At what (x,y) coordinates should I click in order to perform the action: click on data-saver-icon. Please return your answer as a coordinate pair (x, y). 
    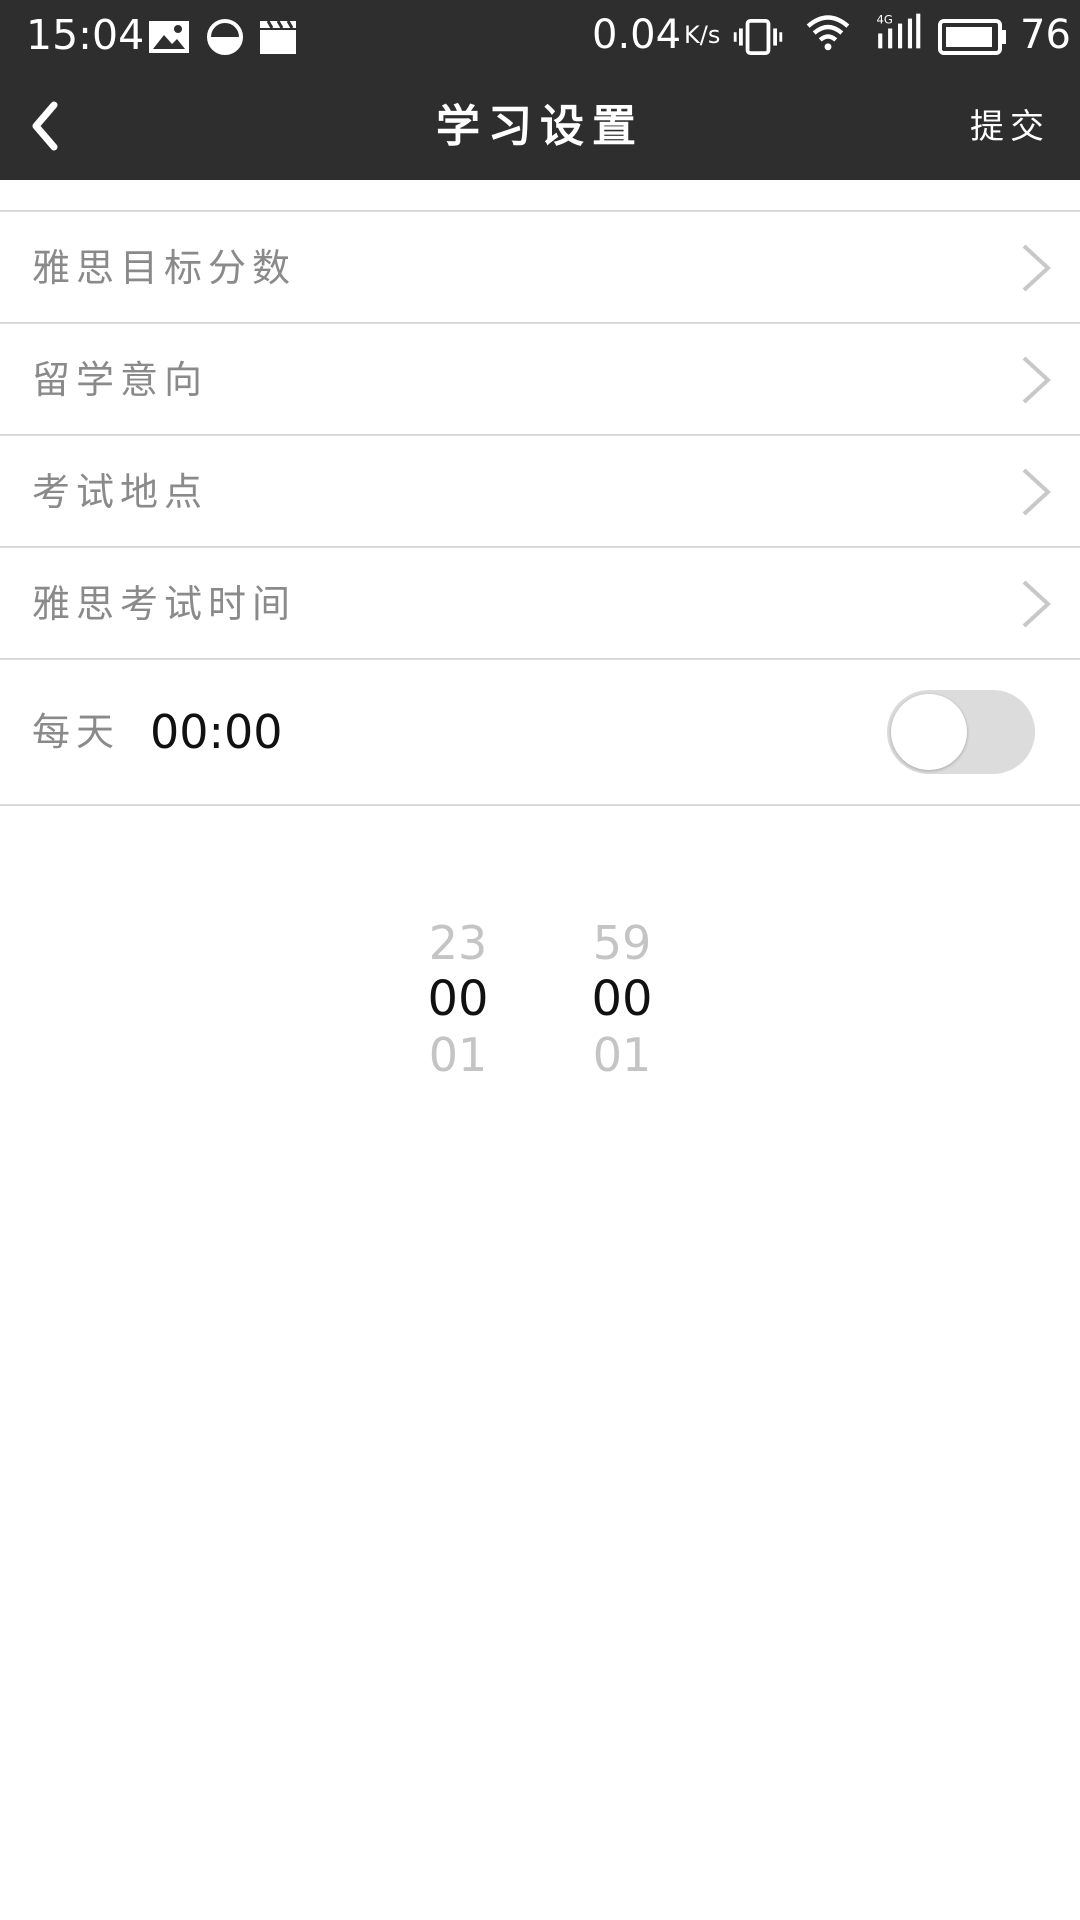
    Looking at the image, I should click on (225, 37).